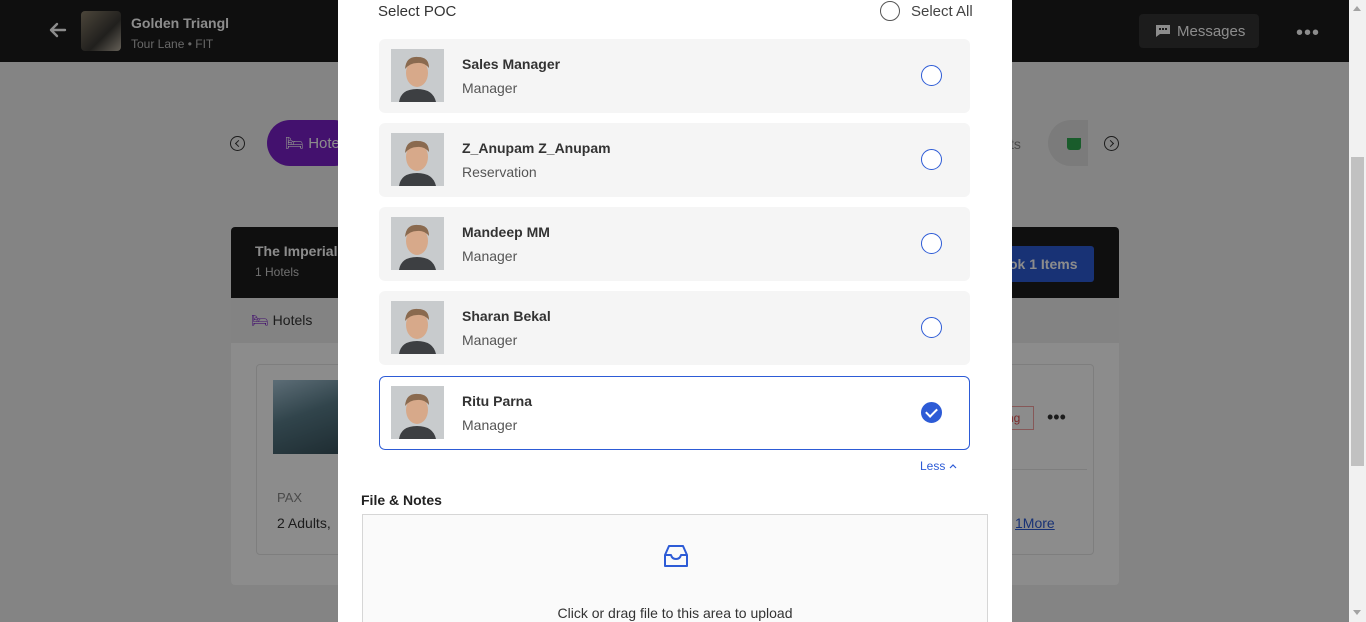 This screenshot has height=622, width=1366. I want to click on poc-item: Ritu Parna Manager, so click(674, 413).